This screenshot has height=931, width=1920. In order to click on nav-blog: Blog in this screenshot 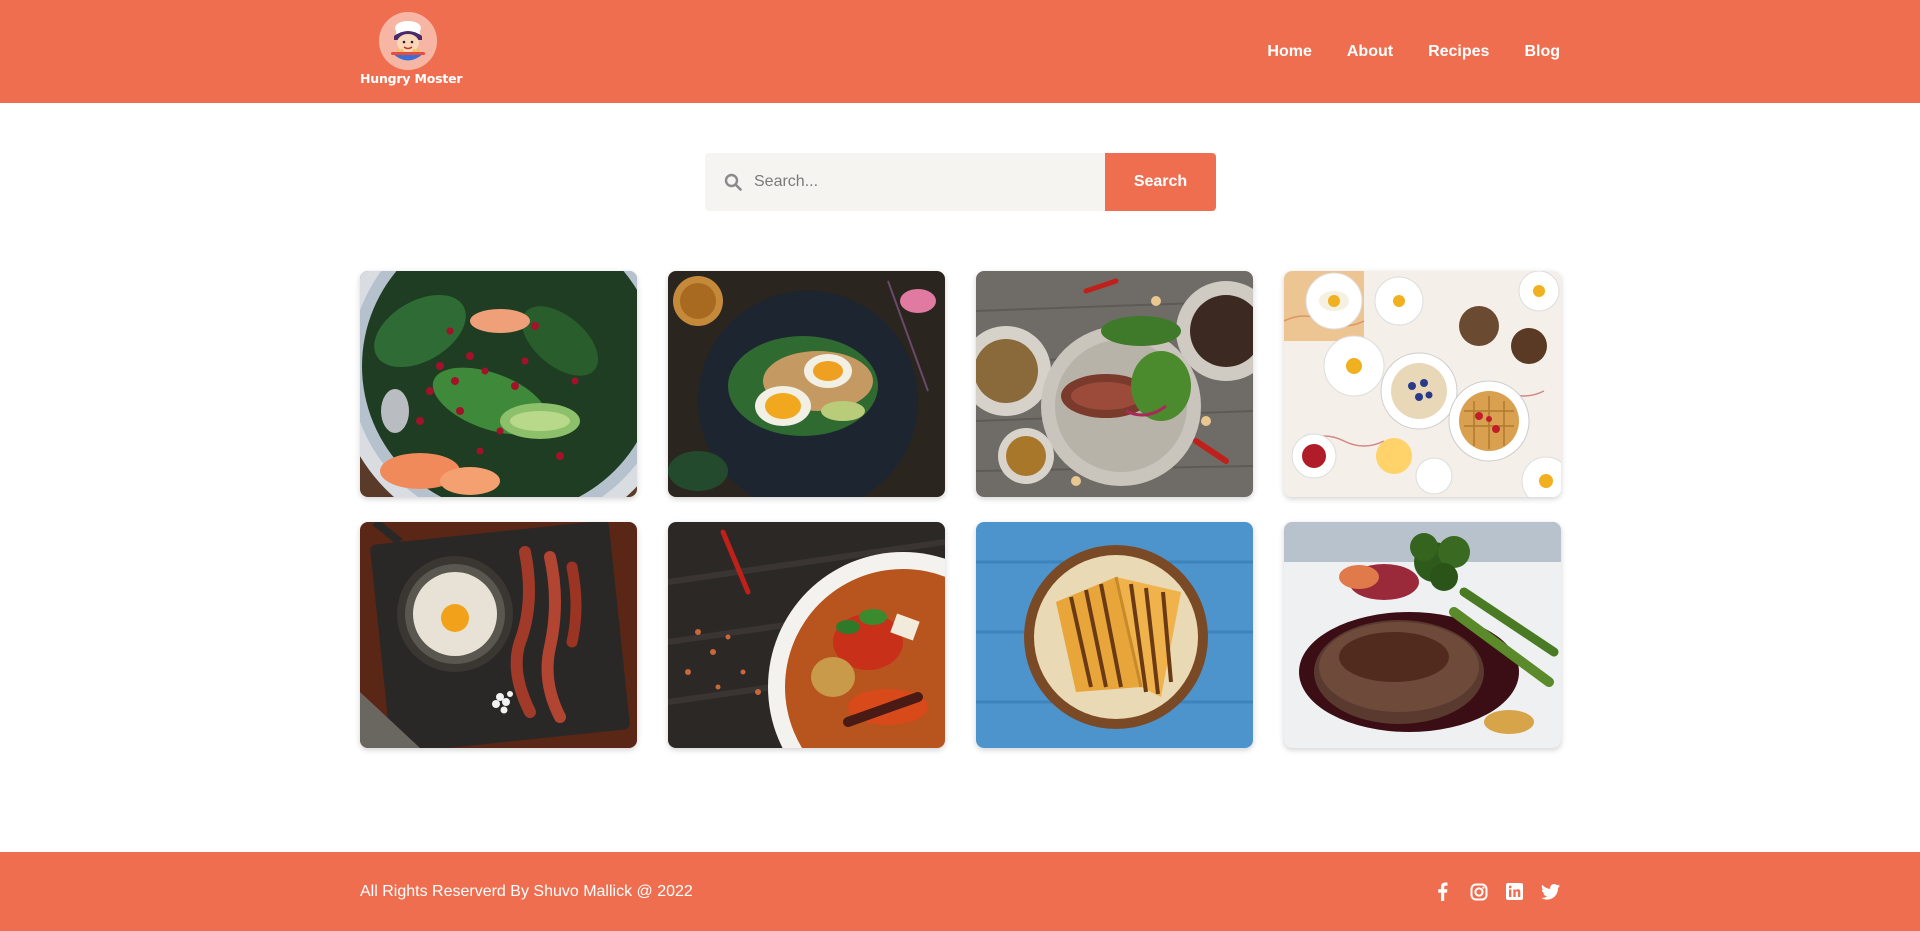, I will do `click(1542, 52)`.